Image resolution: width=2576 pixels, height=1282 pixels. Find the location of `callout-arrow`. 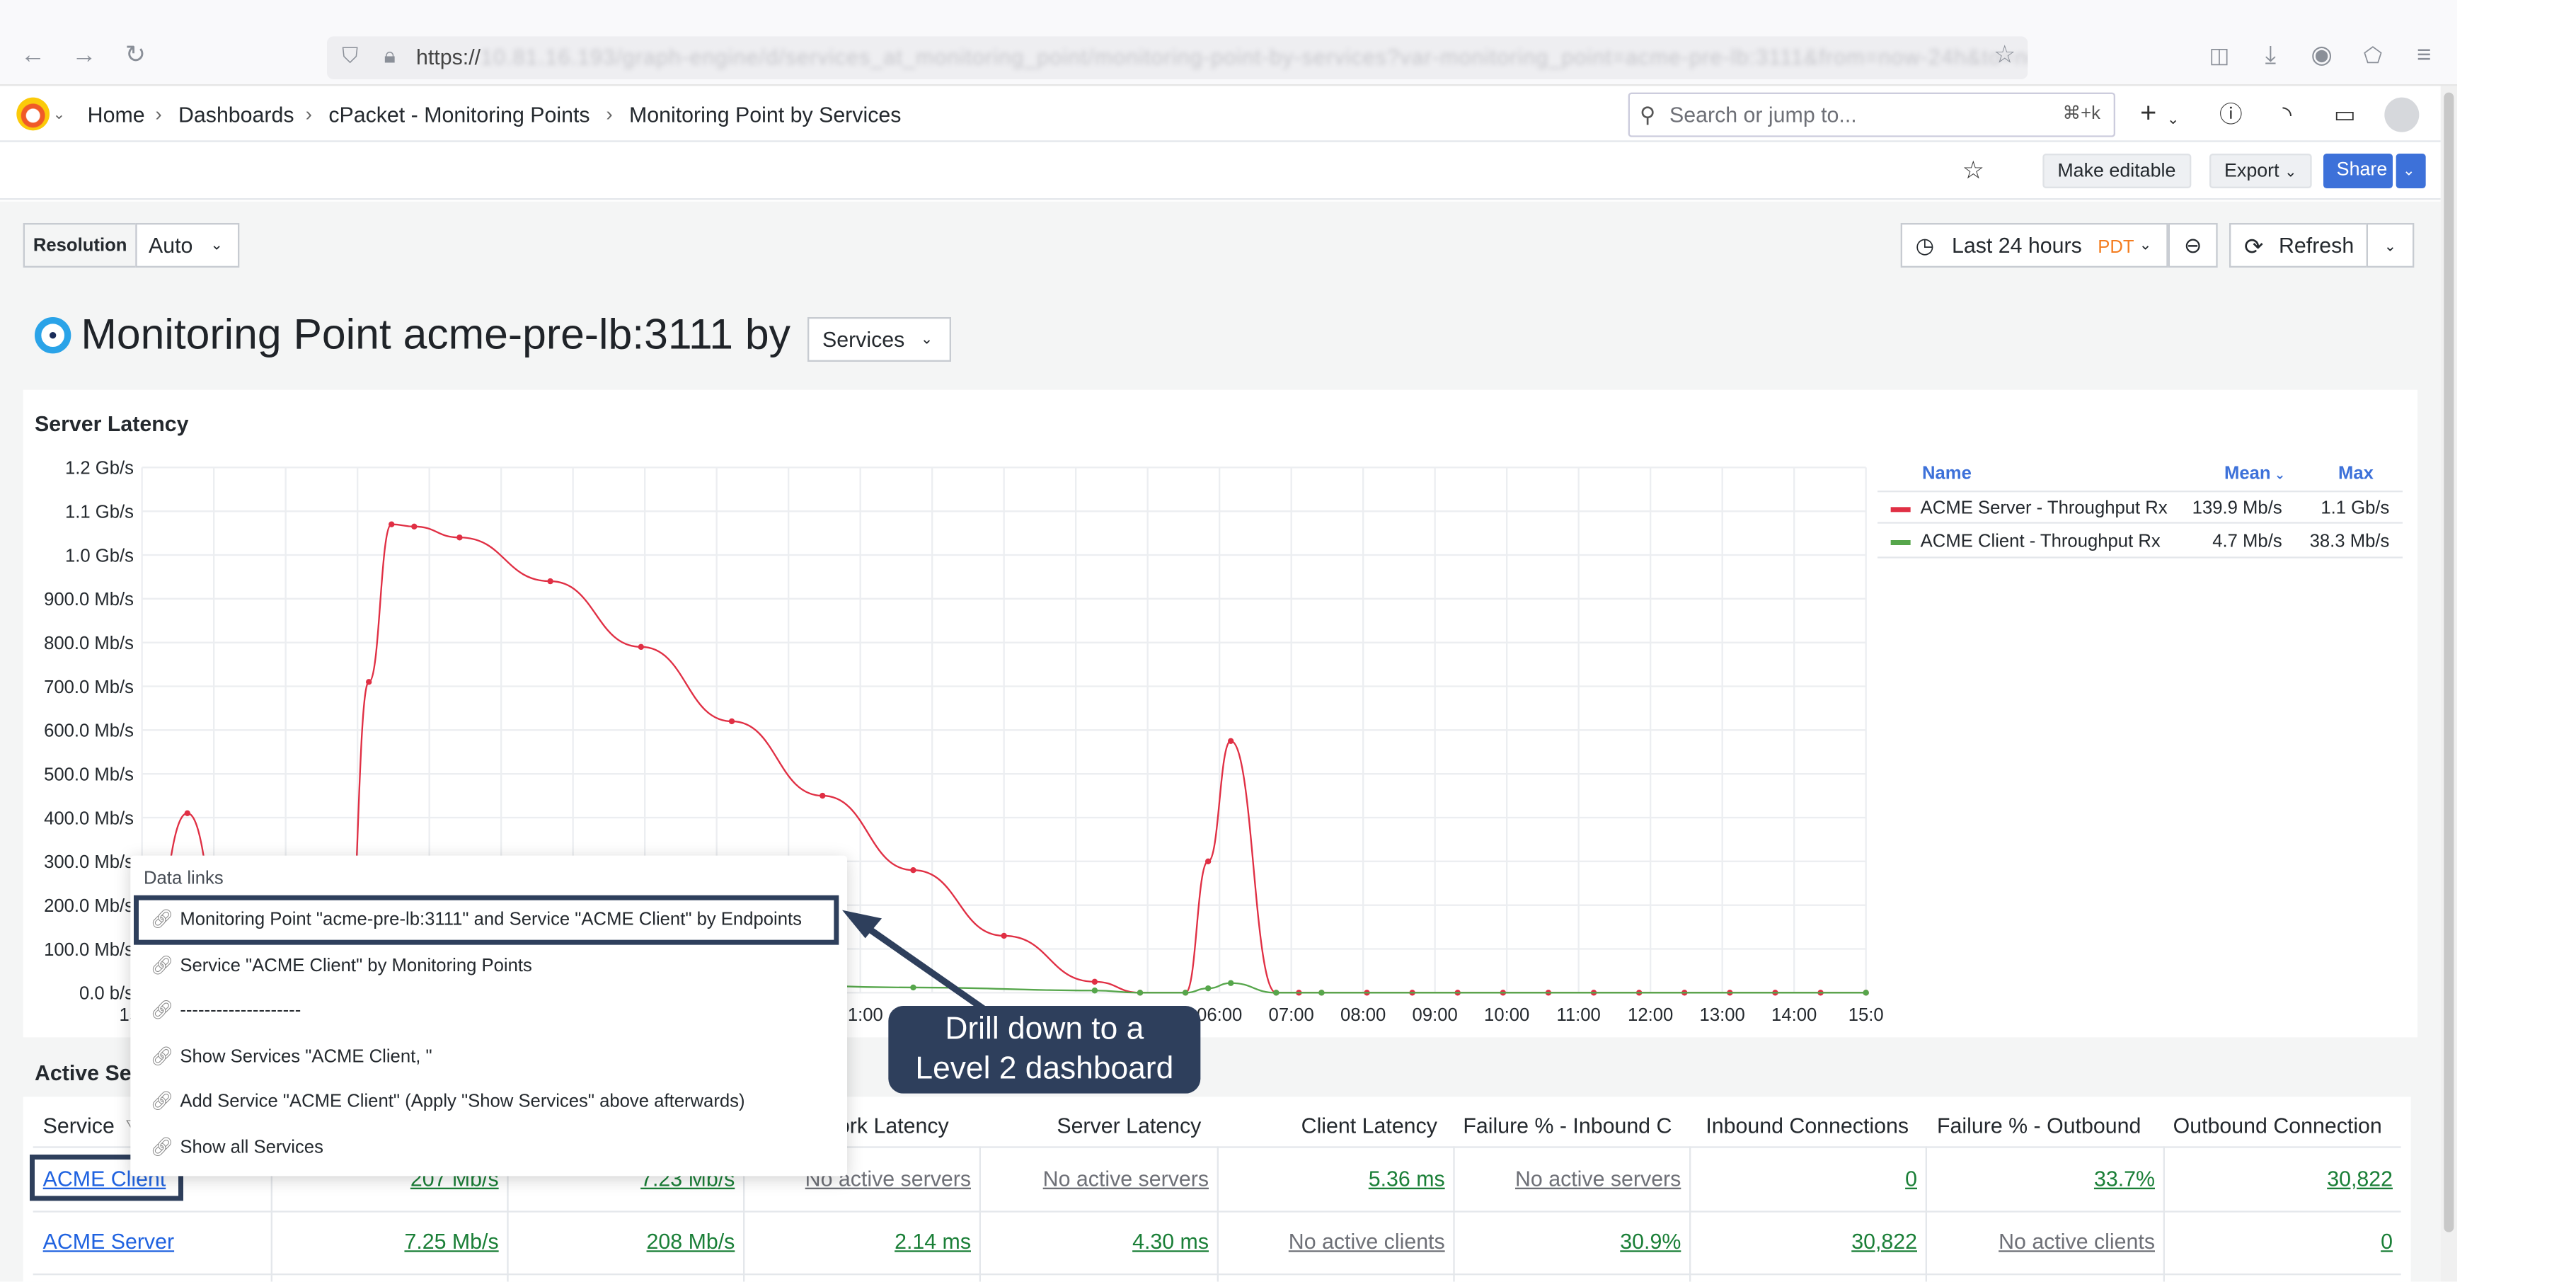

callout-arrow is located at coordinates (915, 961).